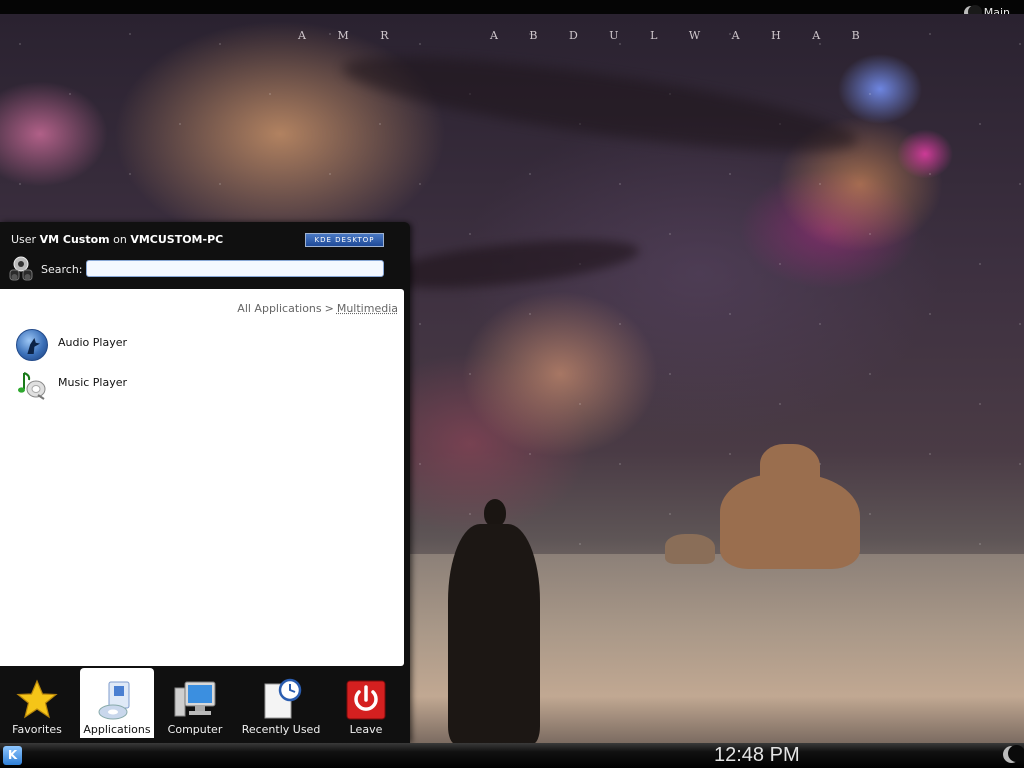 The image size is (1024, 768). What do you see at coordinates (195, 700) in the screenshot?
I see `computer-icon` at bounding box center [195, 700].